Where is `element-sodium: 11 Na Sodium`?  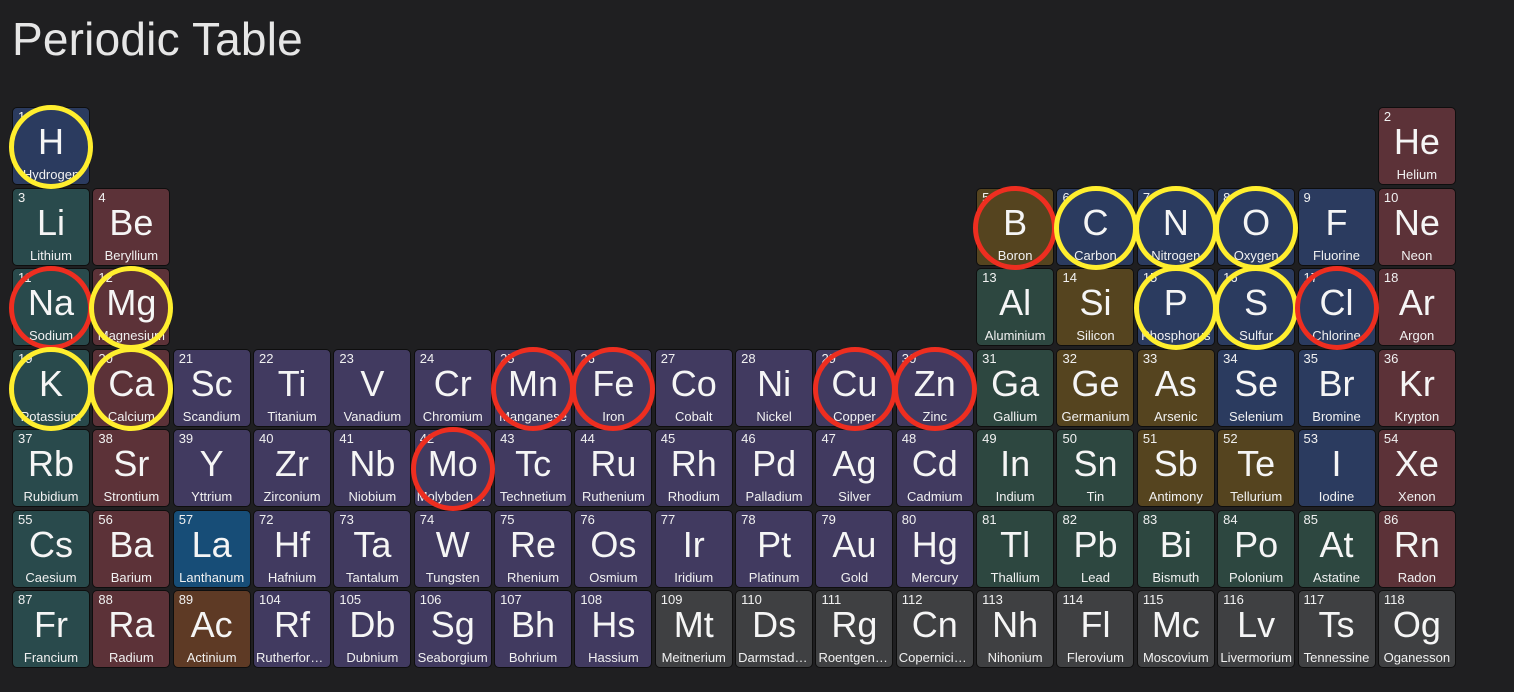 element-sodium: 11 Na Sodium is located at coordinates (51, 307).